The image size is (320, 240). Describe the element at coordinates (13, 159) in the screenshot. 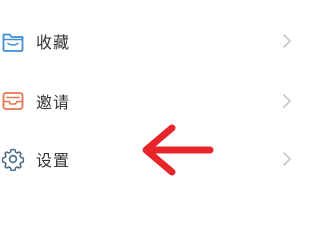

I see `gear-icon` at that location.